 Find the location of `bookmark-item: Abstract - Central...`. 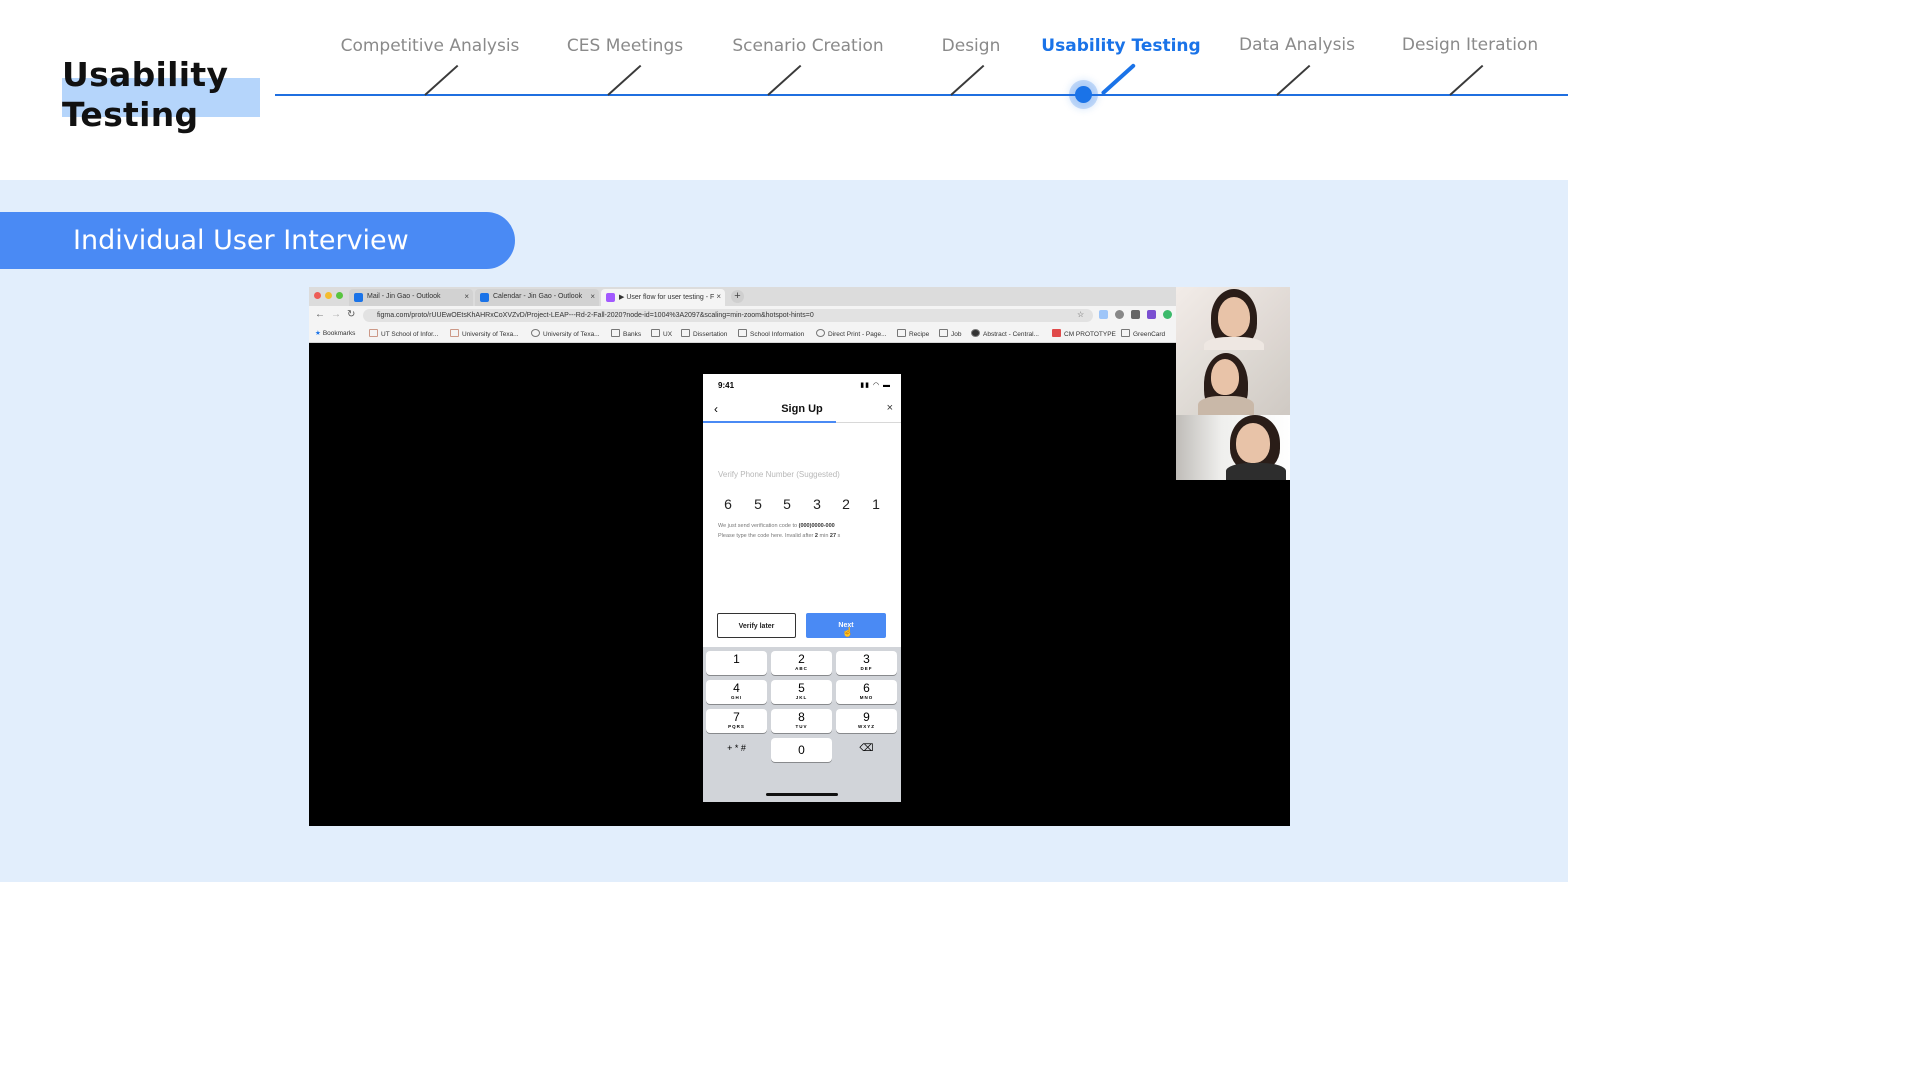

bookmark-item: Abstract - Central... is located at coordinates (1005, 333).